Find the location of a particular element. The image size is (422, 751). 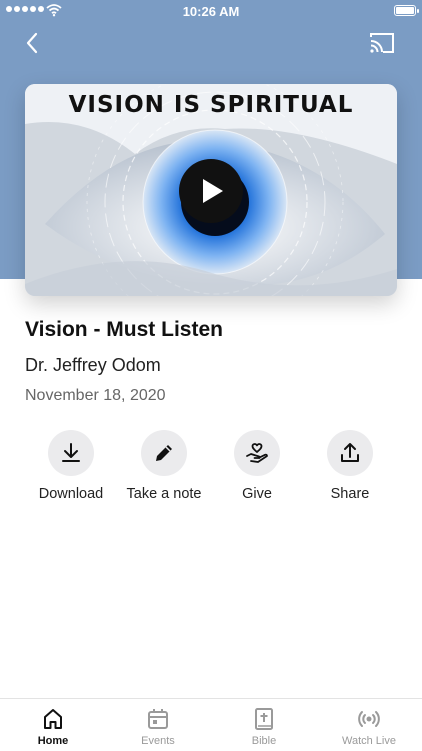

share-label: Share is located at coordinates (350, 494).